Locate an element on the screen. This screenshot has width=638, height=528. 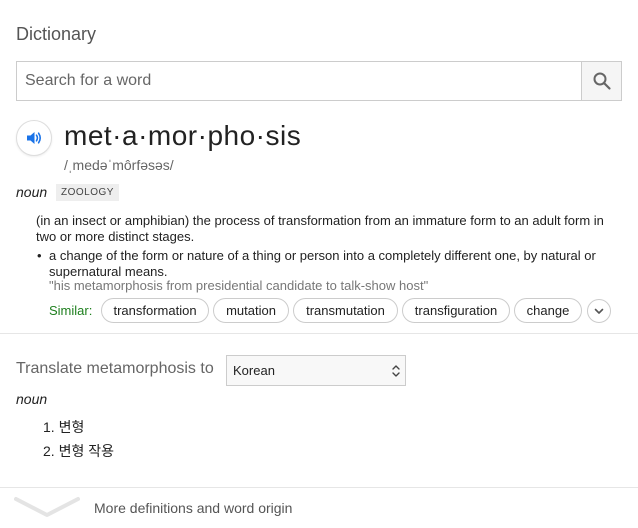
chevron-down-icon is located at coordinates (599, 311).